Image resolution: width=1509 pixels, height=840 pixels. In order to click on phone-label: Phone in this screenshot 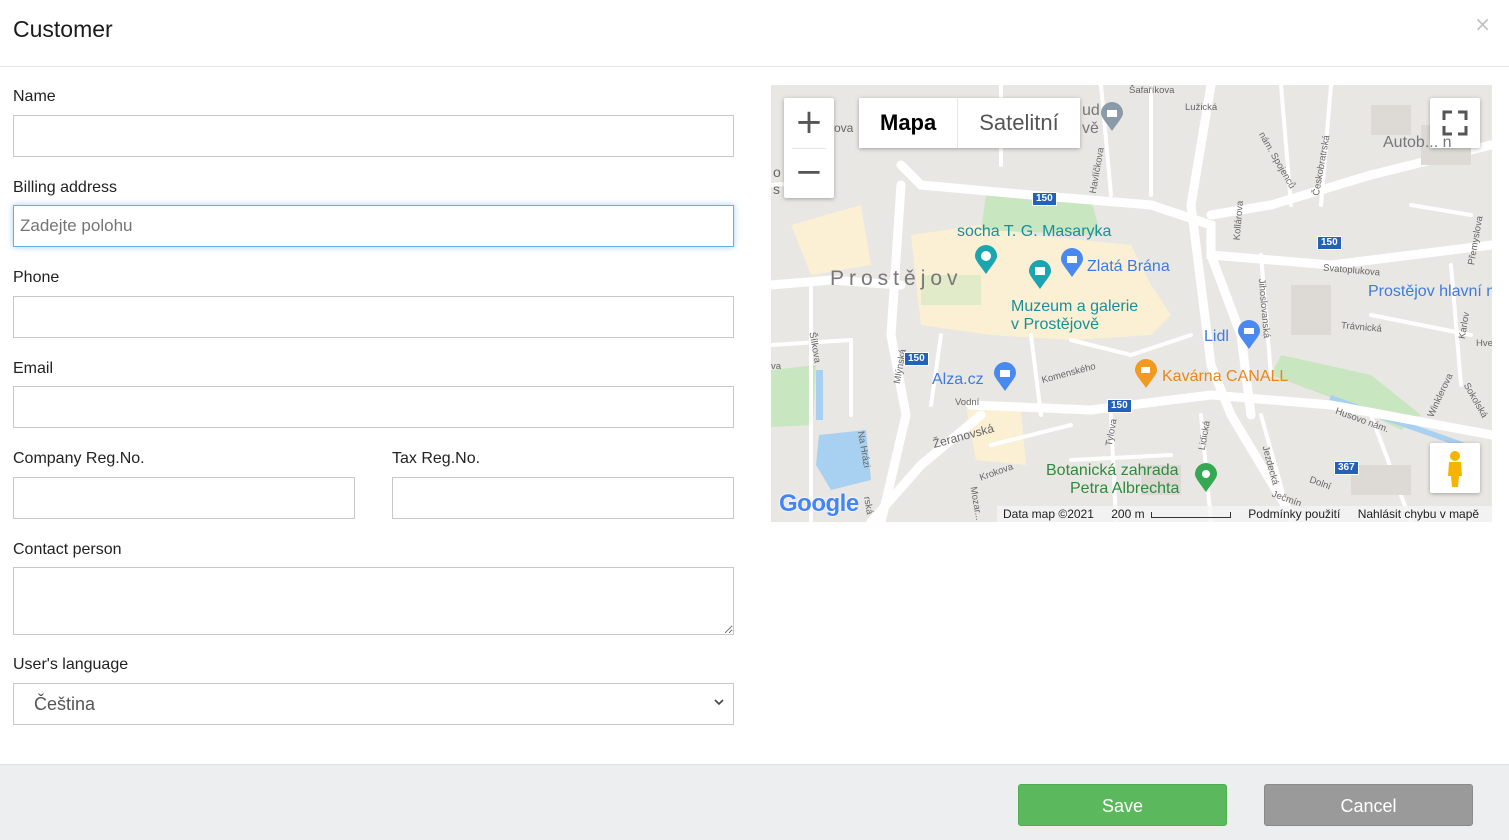, I will do `click(36, 277)`.